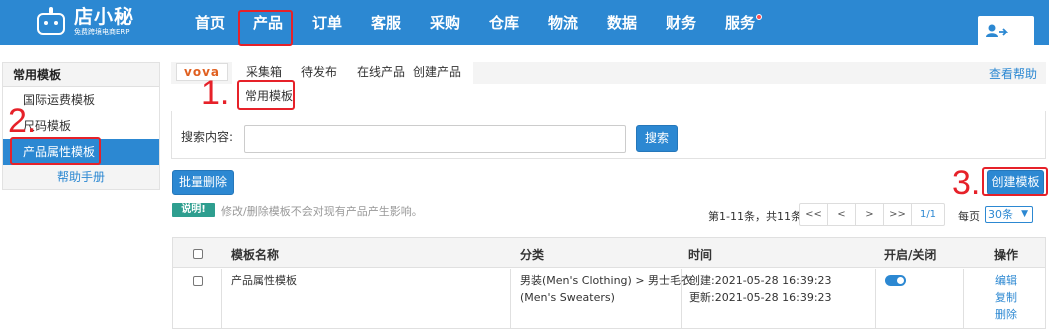  What do you see at coordinates (997, 30) in the screenshot?
I see `user-switch-icon` at bounding box center [997, 30].